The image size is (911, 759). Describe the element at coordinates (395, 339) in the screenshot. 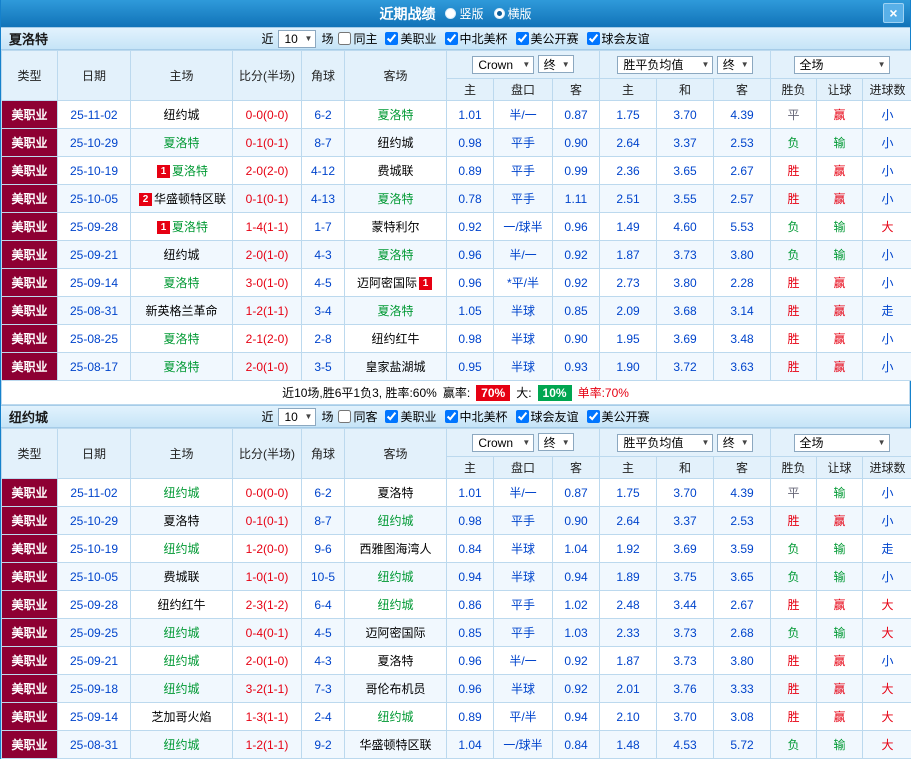

I see `away-team: 纽约红牛` at that location.